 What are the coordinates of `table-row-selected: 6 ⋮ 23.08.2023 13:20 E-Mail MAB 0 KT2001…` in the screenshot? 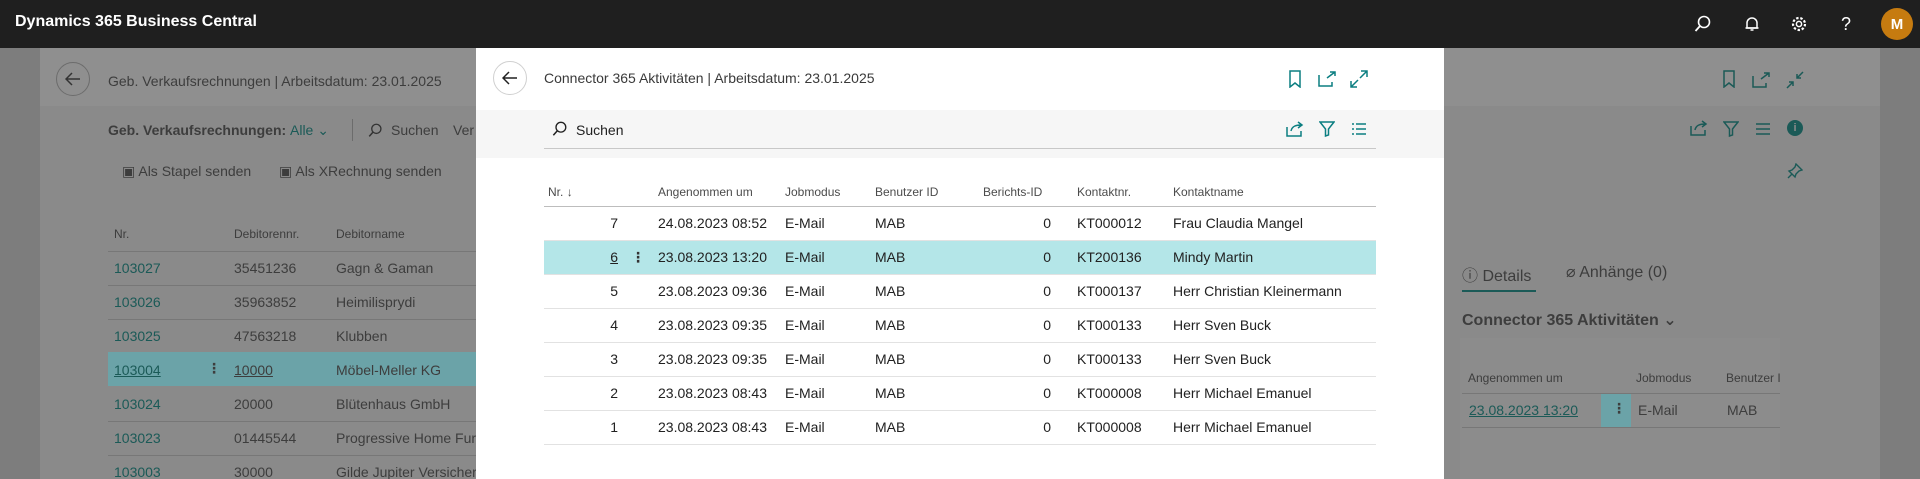 It's located at (960, 257).